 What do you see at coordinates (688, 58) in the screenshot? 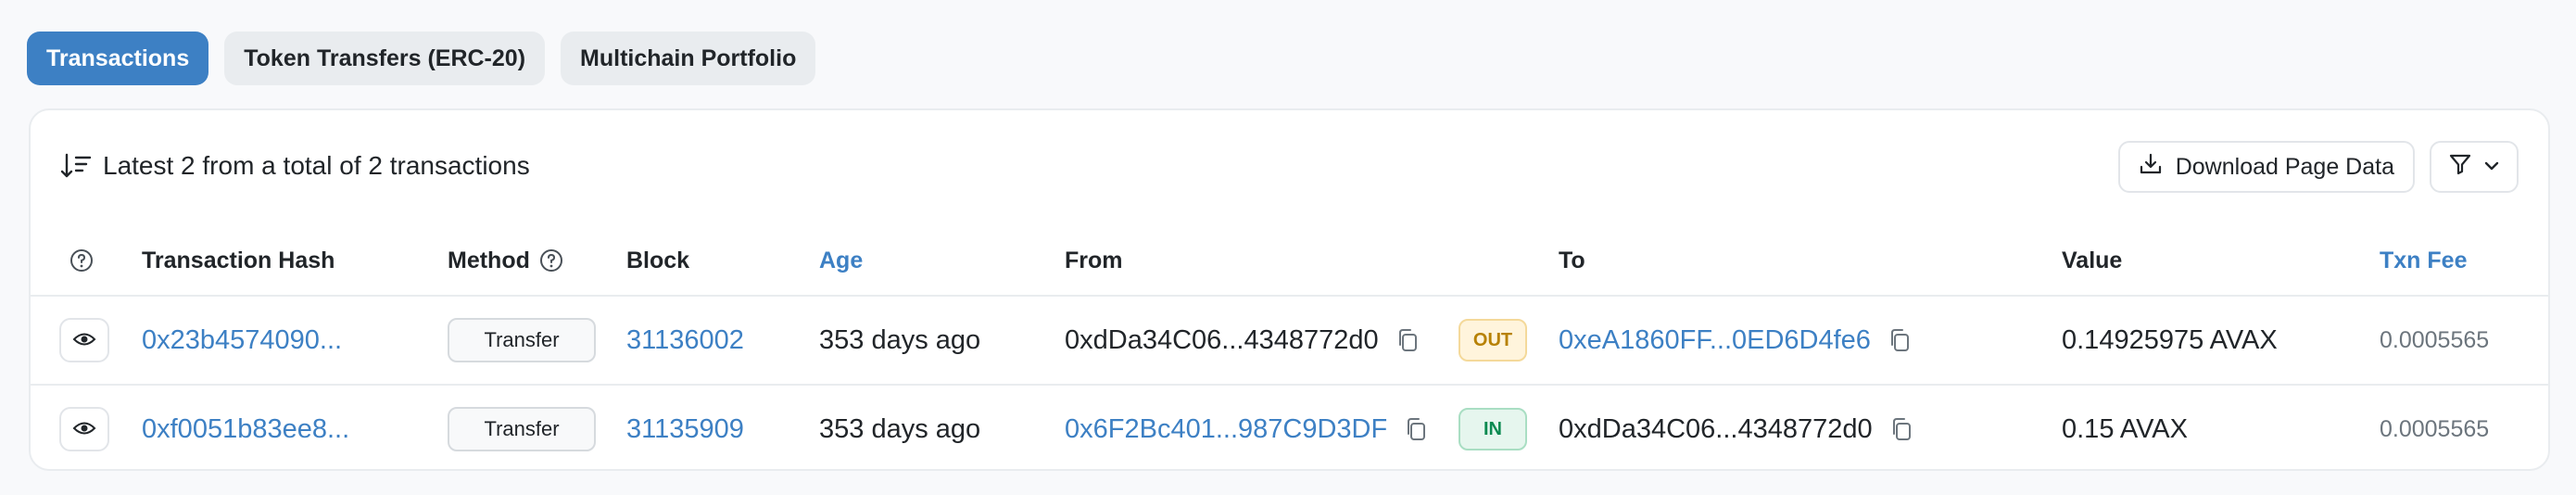
I see `tab-multichain-portfolio: Multichain Portfolio` at bounding box center [688, 58].